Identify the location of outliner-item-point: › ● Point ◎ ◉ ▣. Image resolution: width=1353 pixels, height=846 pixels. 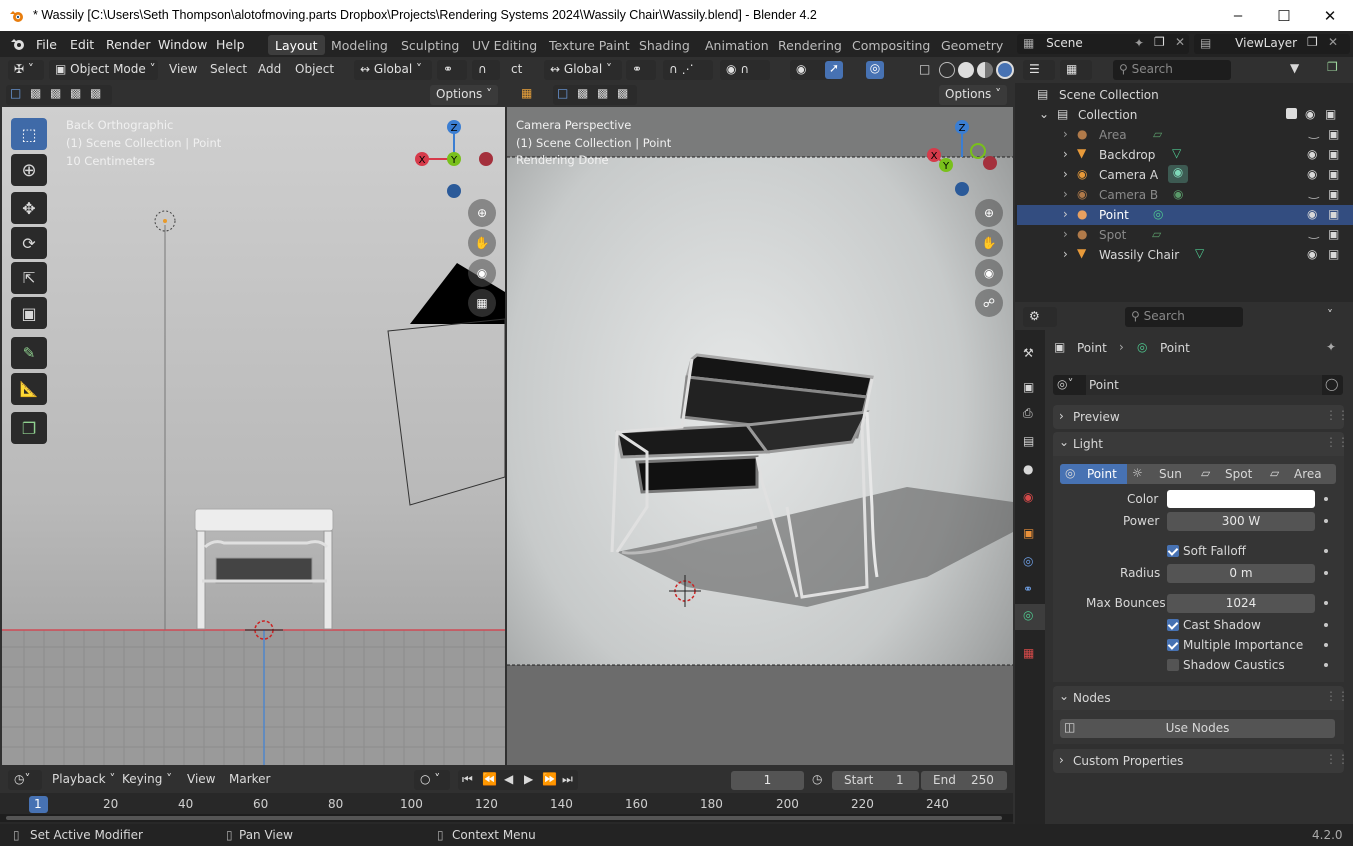
(1185, 215).